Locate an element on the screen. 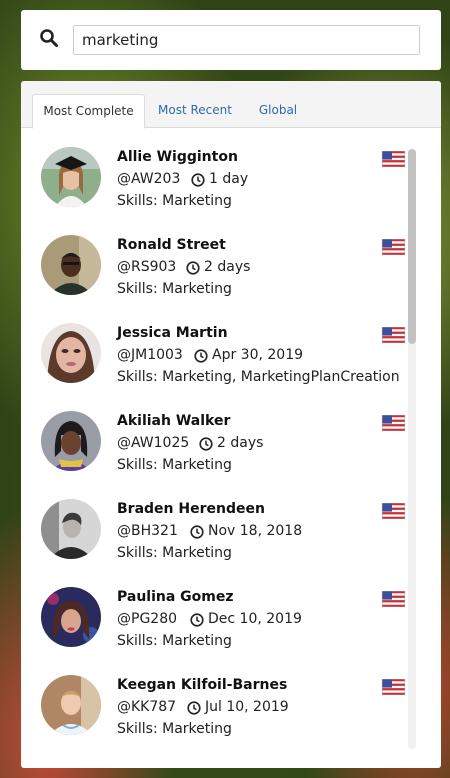 Image resolution: width=450 pixels, height=778 pixels. user-name: Akiliah Walker is located at coordinates (173, 421).